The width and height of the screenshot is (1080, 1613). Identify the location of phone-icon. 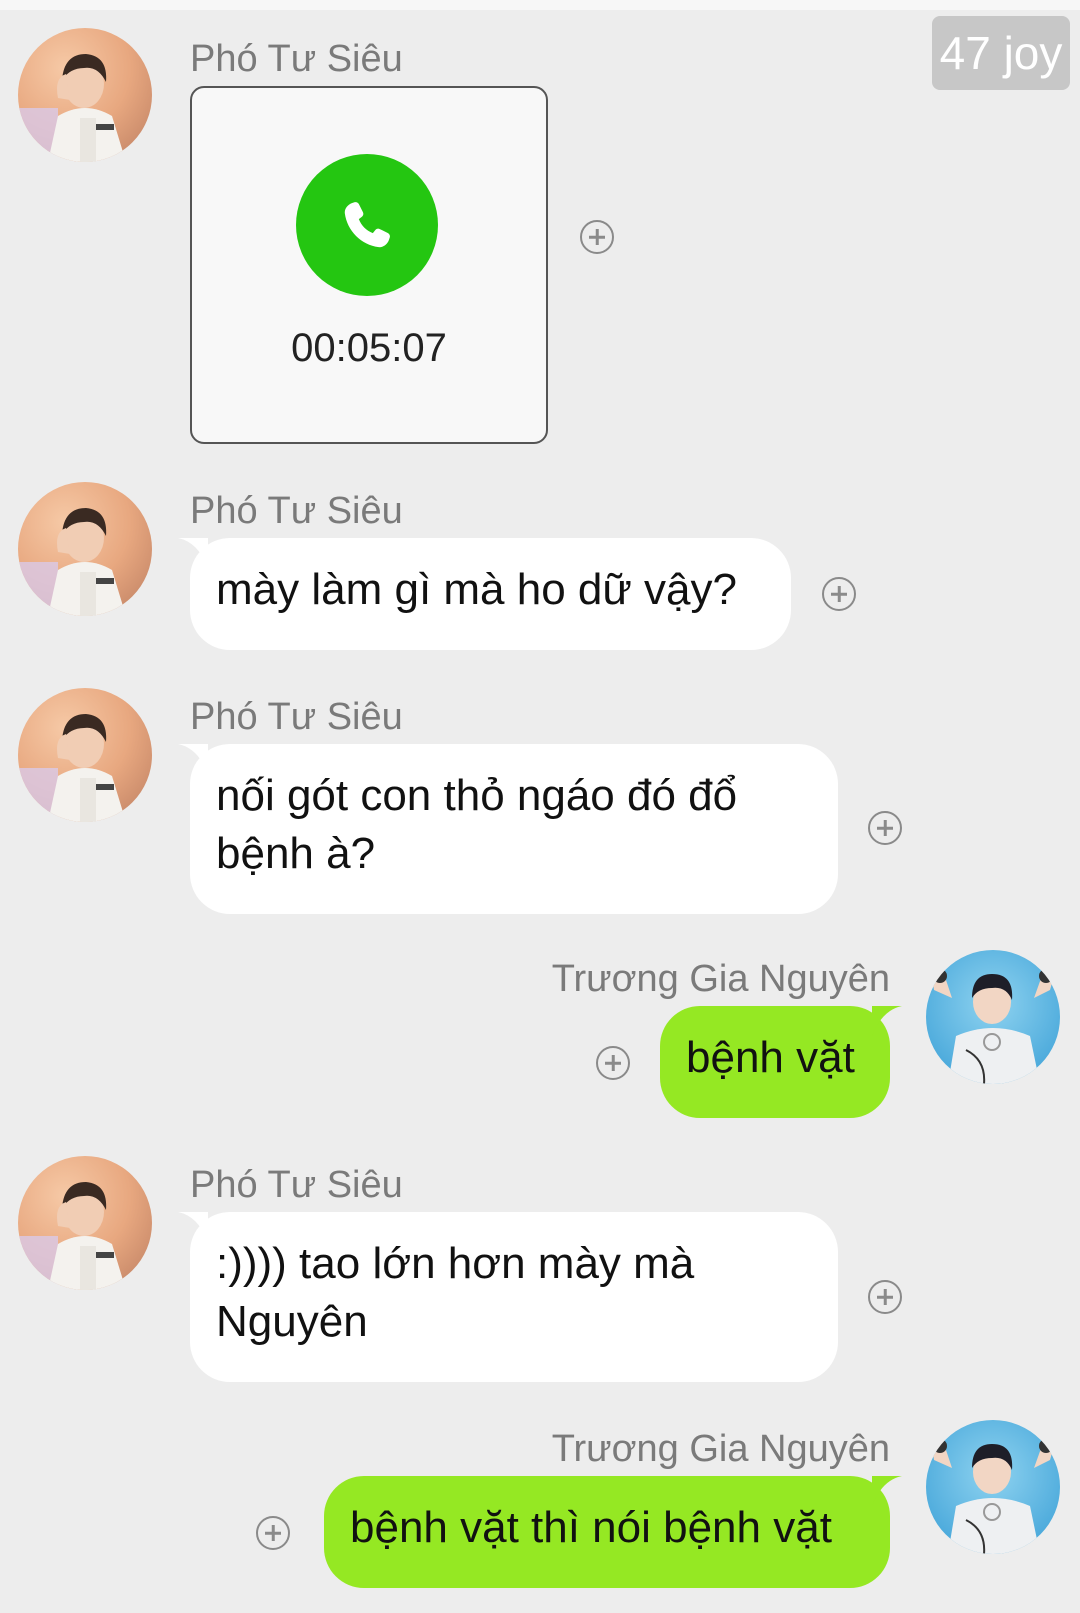
(367, 225).